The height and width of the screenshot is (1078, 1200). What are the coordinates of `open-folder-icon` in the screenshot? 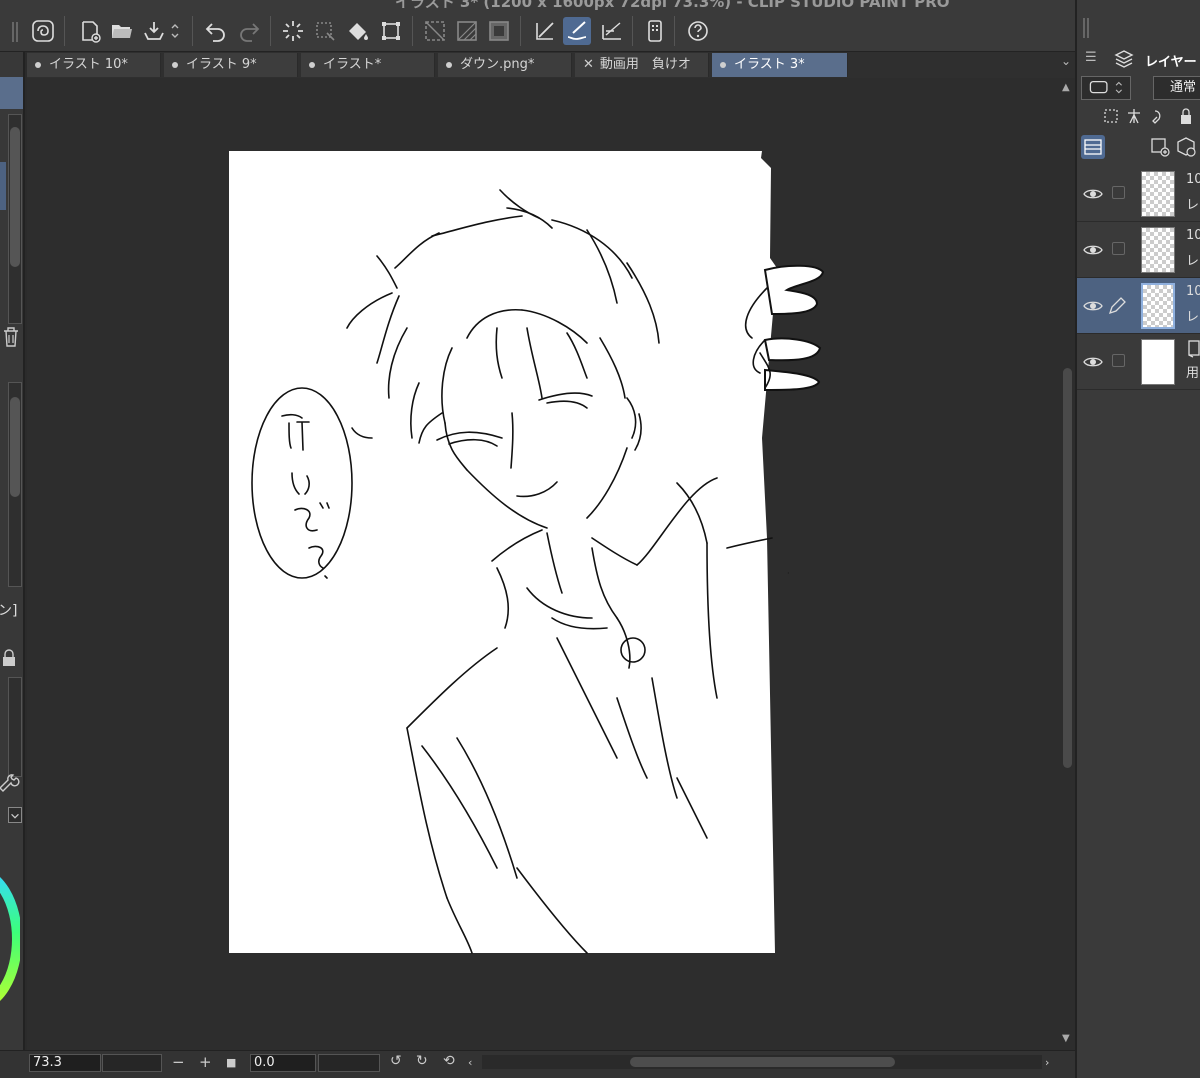 It's located at (122, 31).